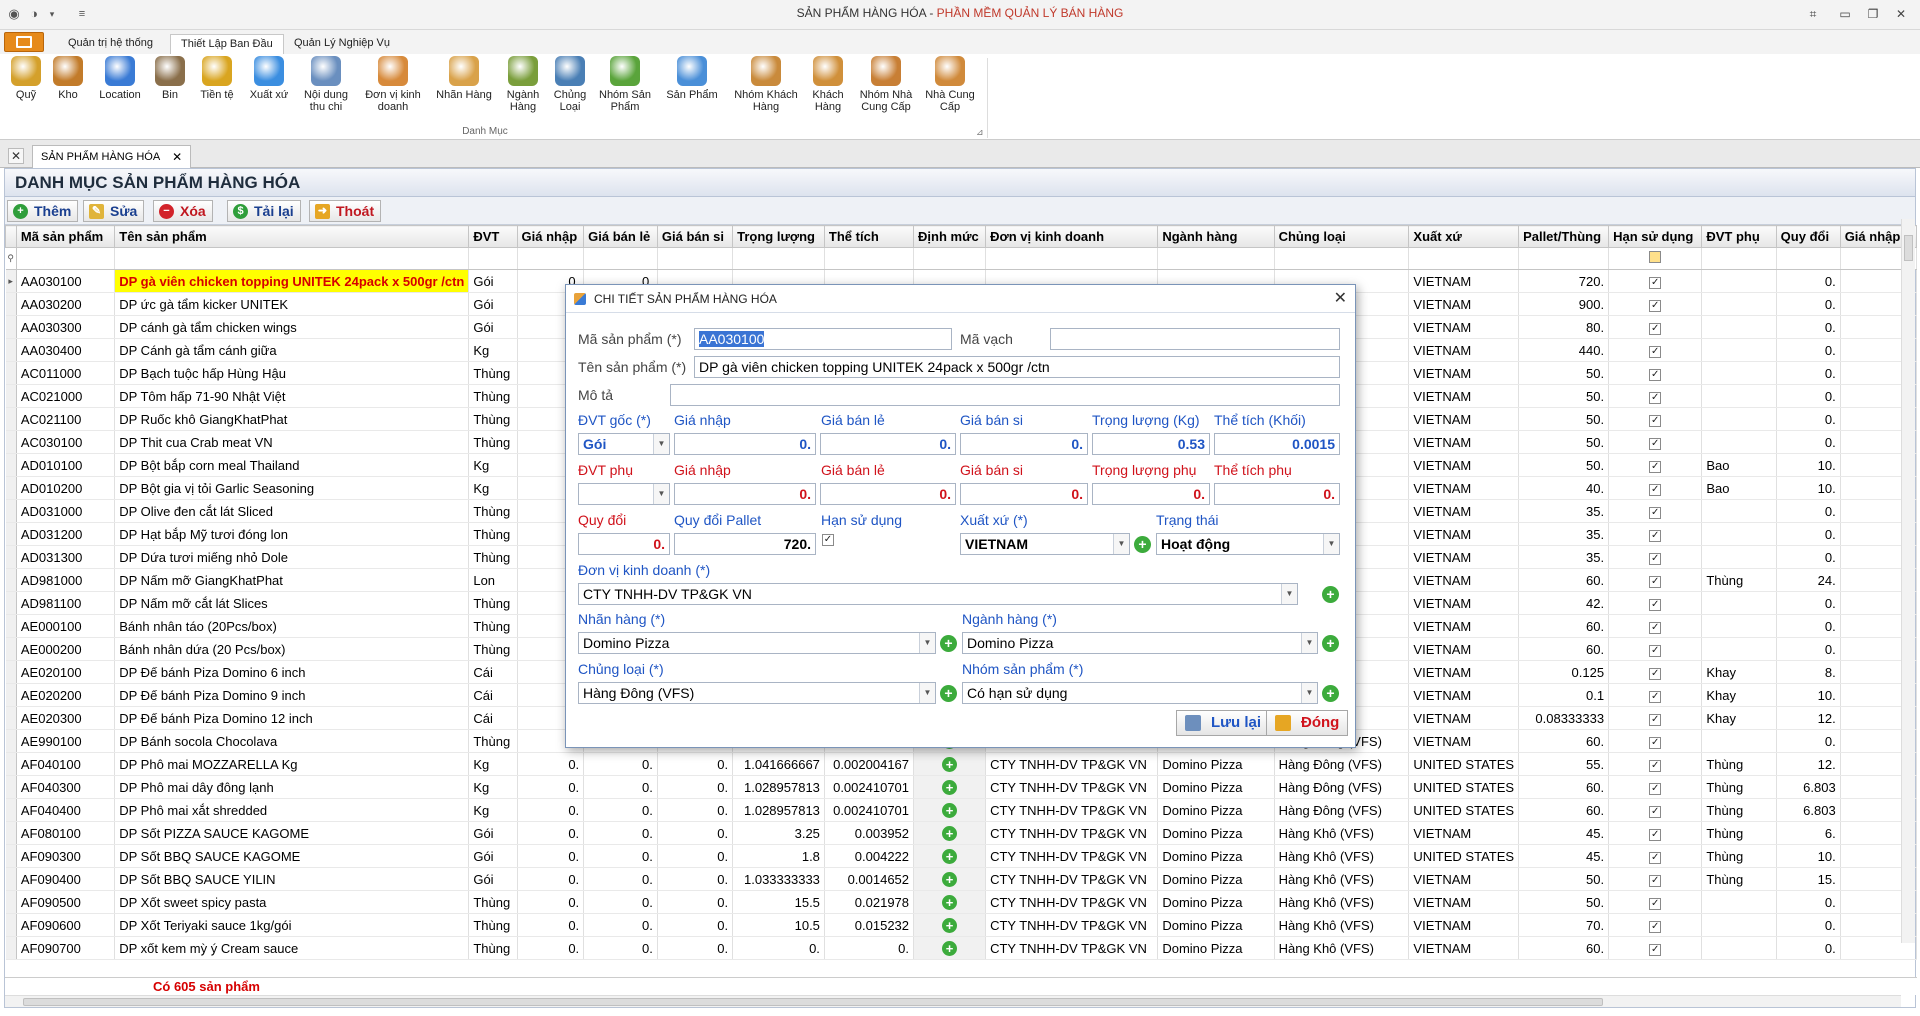  Describe the element at coordinates (112, 156) in the screenshot. I see `doc-tab-san-pham: SẢN PHẨM HÀNG HÓA ✕` at that location.